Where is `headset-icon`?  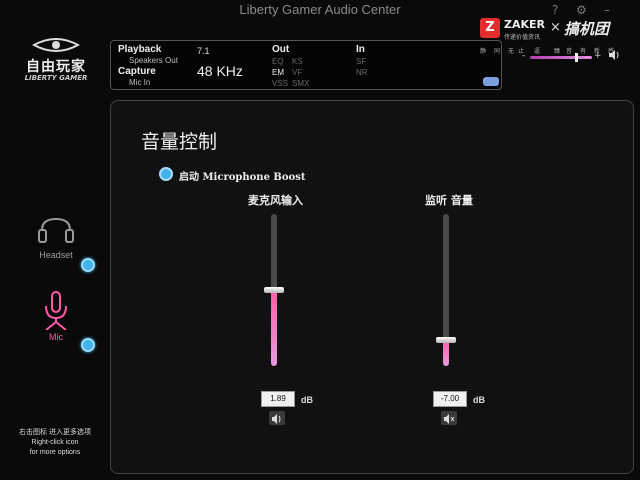 headset-icon is located at coordinates (56, 230).